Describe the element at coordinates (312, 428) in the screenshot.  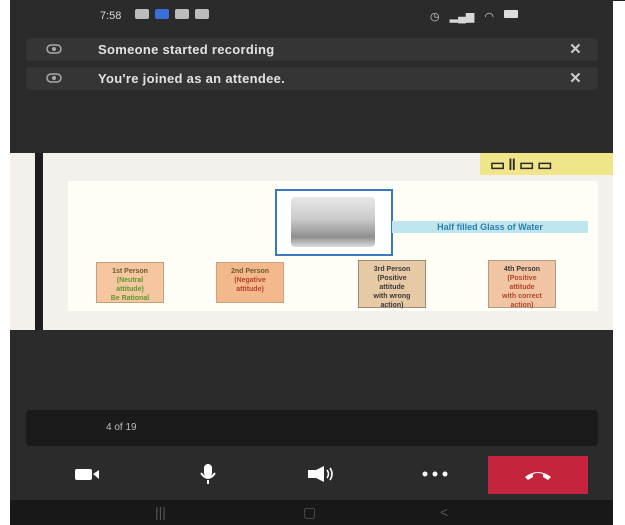
I see `slide-counter-bar: 4 of 19` at that location.